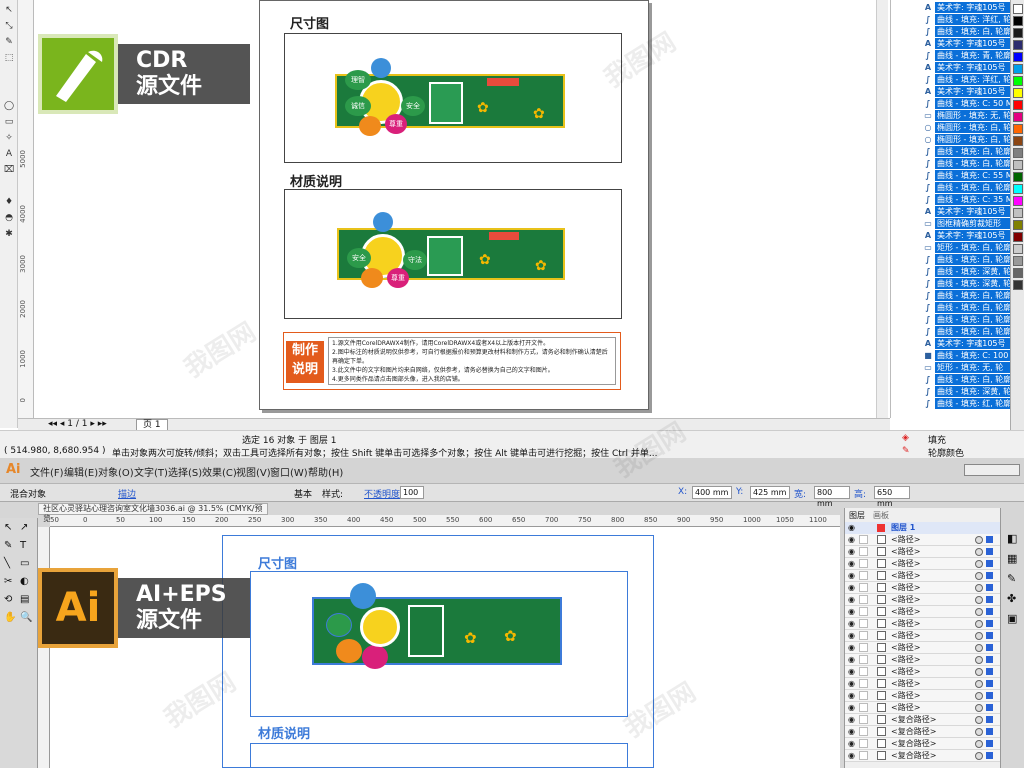 The height and width of the screenshot is (768, 1024). I want to click on object-row: ∫ 曲线 - 填充: C: 35 M, so click(951, 199).